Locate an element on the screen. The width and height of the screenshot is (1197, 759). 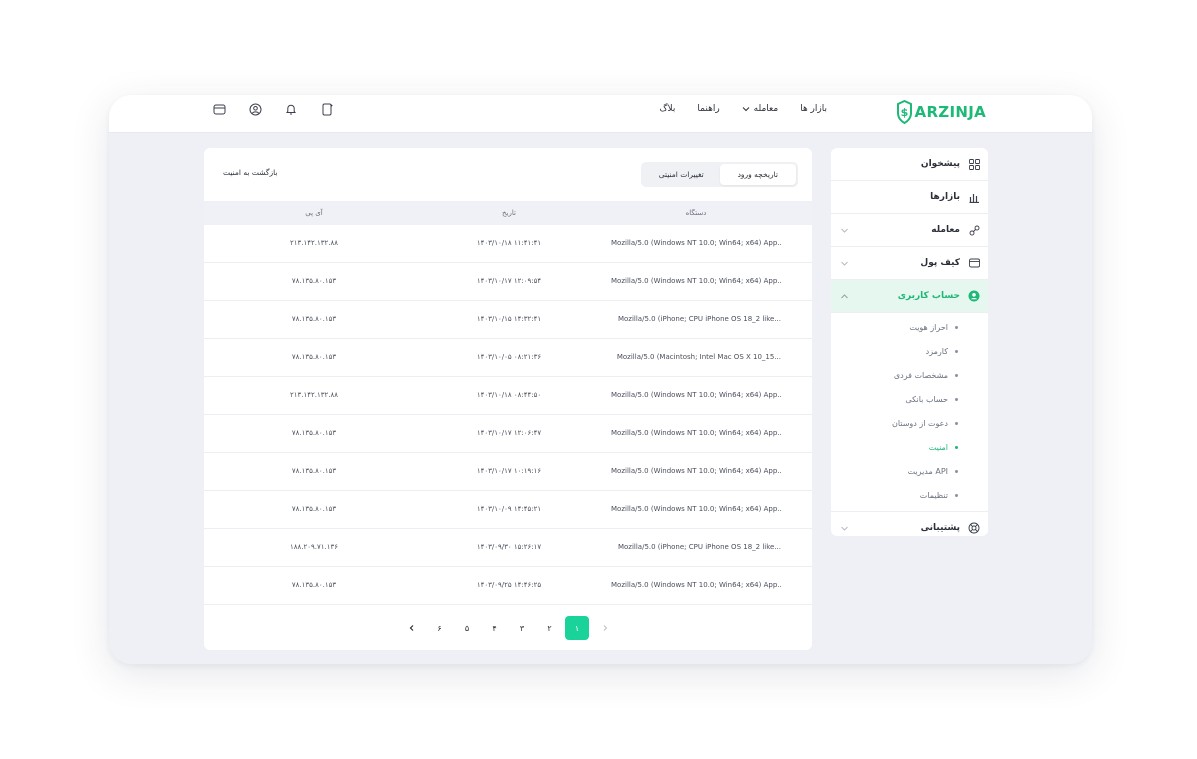
nav-markets-label: بازار ها is located at coordinates (813, 109).